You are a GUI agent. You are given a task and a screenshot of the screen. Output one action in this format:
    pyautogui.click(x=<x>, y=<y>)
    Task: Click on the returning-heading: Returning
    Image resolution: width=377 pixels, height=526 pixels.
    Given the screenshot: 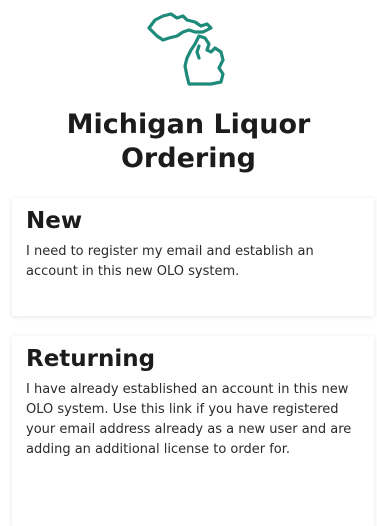 What is the action you would take?
    pyautogui.click(x=91, y=359)
    